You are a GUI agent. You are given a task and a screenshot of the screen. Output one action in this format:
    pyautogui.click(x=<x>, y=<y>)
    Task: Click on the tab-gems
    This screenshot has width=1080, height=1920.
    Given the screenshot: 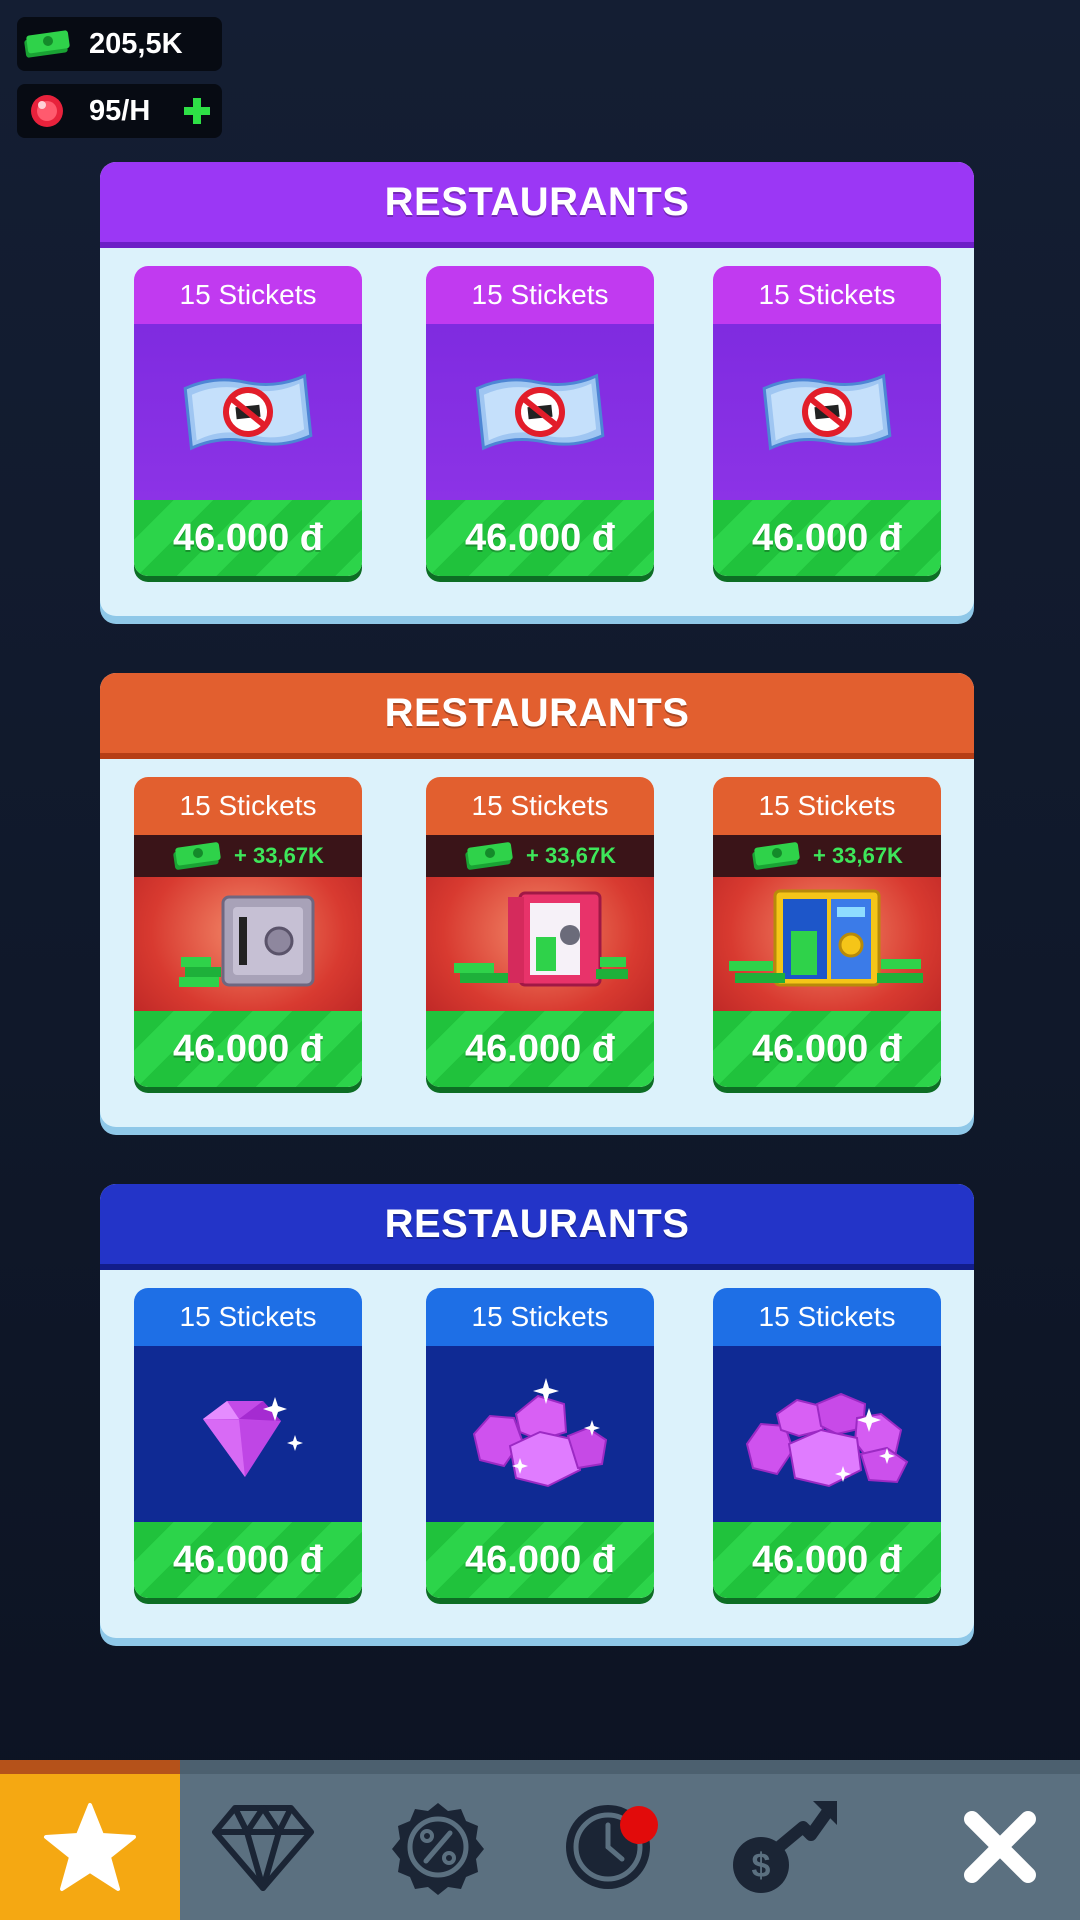 What is the action you would take?
    pyautogui.click(x=263, y=1840)
    